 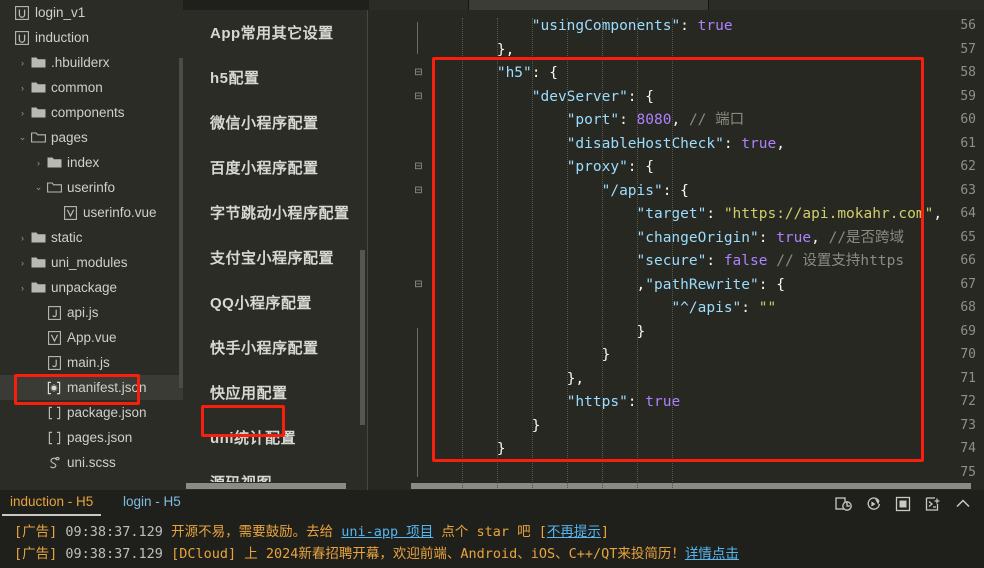 I want to click on code-line: "usingComponents": true, so click(x=580, y=26).